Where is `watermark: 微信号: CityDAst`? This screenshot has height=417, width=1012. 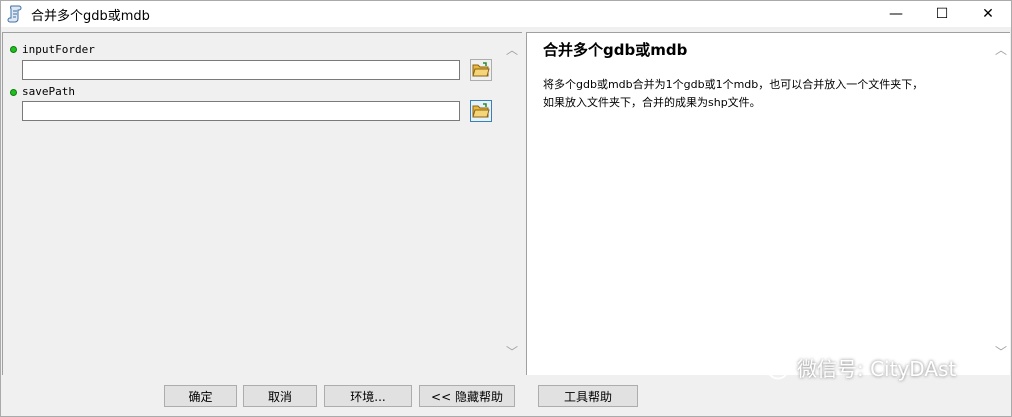 watermark: 微信号: CityDAst is located at coordinates (857, 367).